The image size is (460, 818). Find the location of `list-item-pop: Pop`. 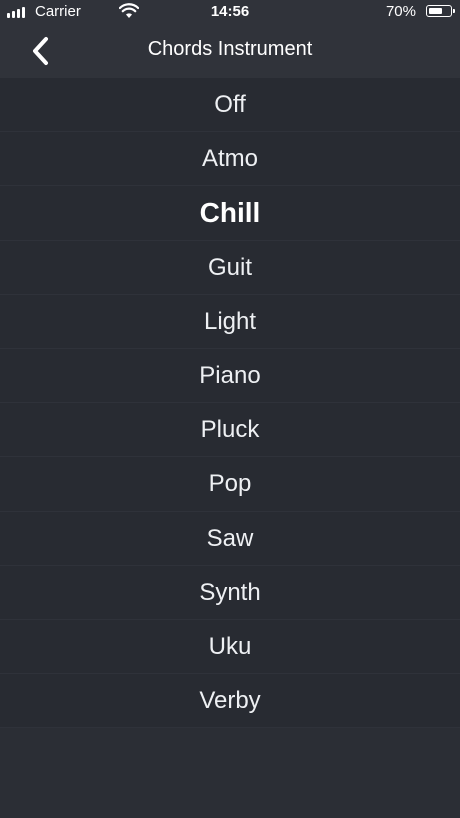

list-item-pop: Pop is located at coordinates (230, 484).